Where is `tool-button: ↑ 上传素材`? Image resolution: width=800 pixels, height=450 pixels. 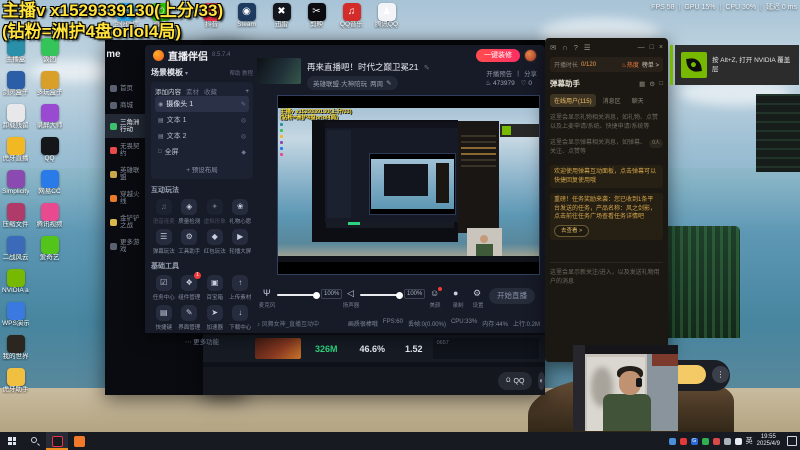 tool-button: ↑ 上传素材 is located at coordinates (241, 288).